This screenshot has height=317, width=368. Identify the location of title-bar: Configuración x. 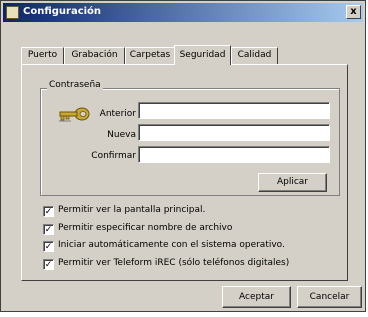
(183, 12).